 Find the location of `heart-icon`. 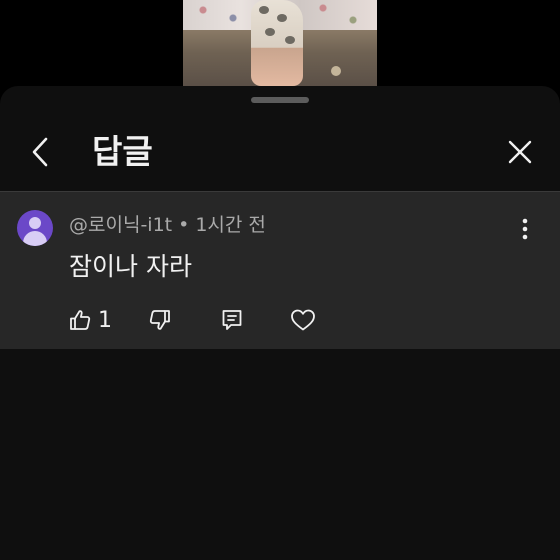

heart-icon is located at coordinates (303, 320).